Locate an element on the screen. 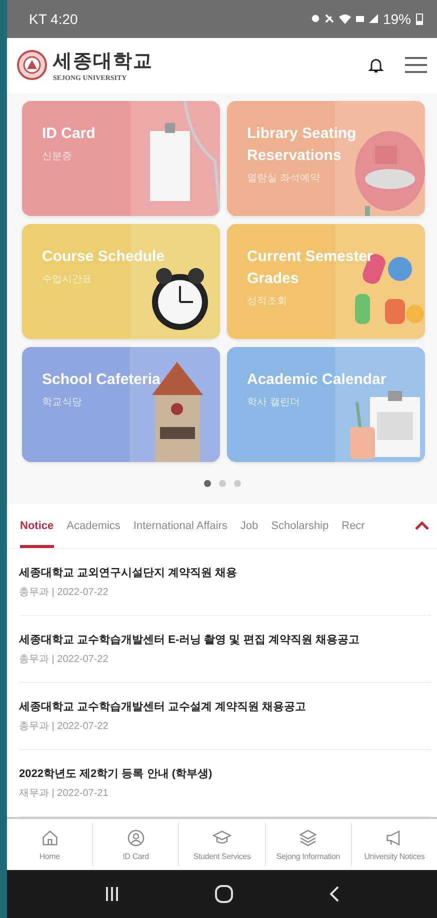 The image size is (437, 918). category-tab: International Affairs is located at coordinates (180, 526).